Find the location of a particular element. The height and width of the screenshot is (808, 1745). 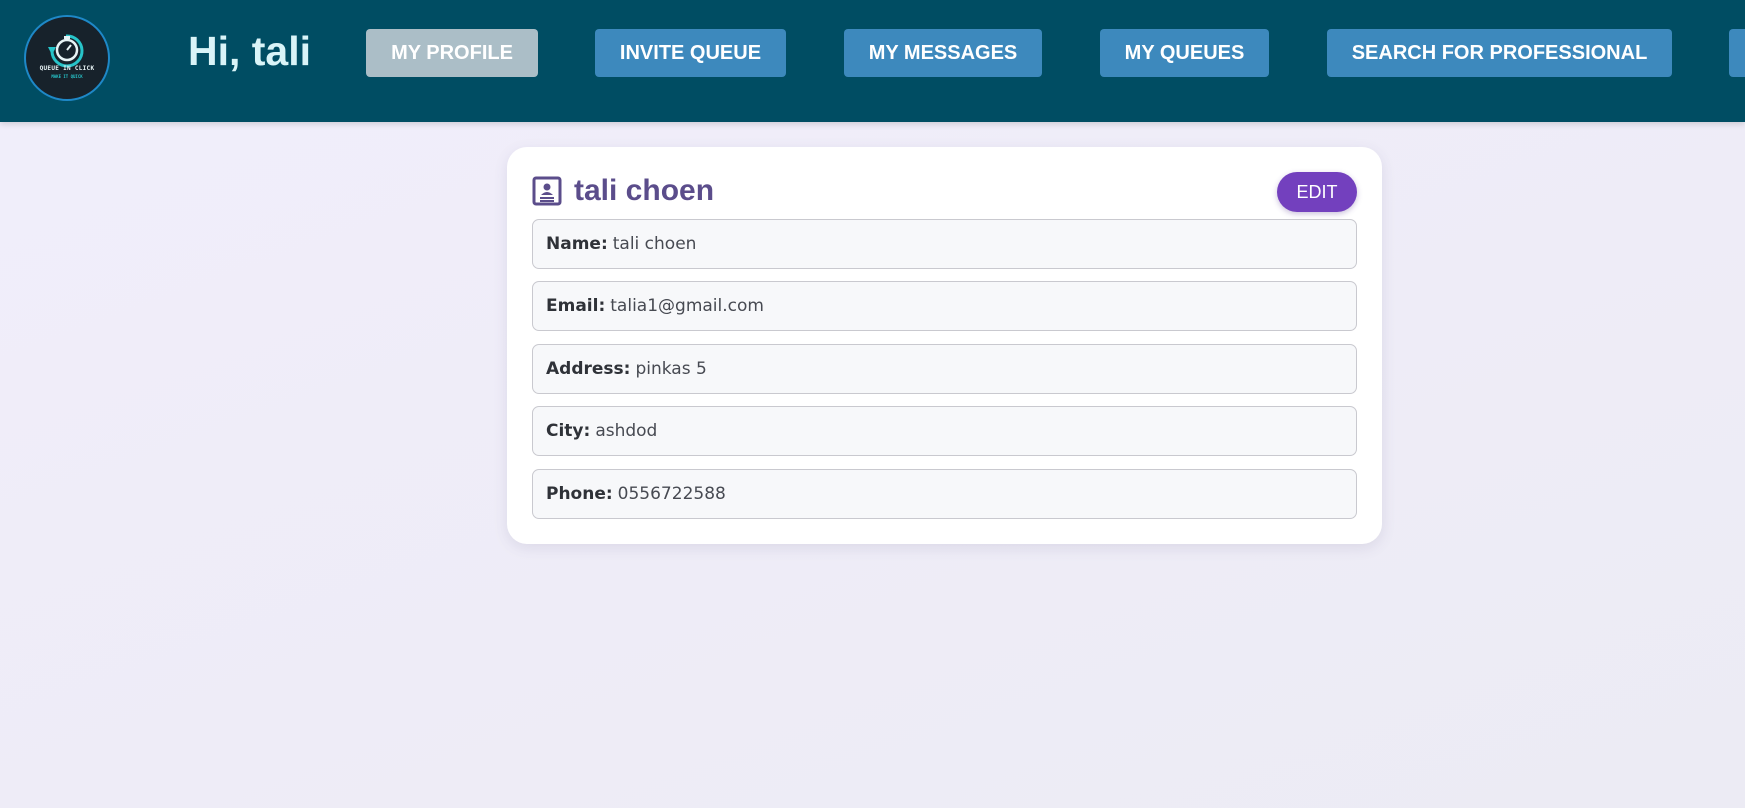

contact-card-icon is located at coordinates (547, 191).